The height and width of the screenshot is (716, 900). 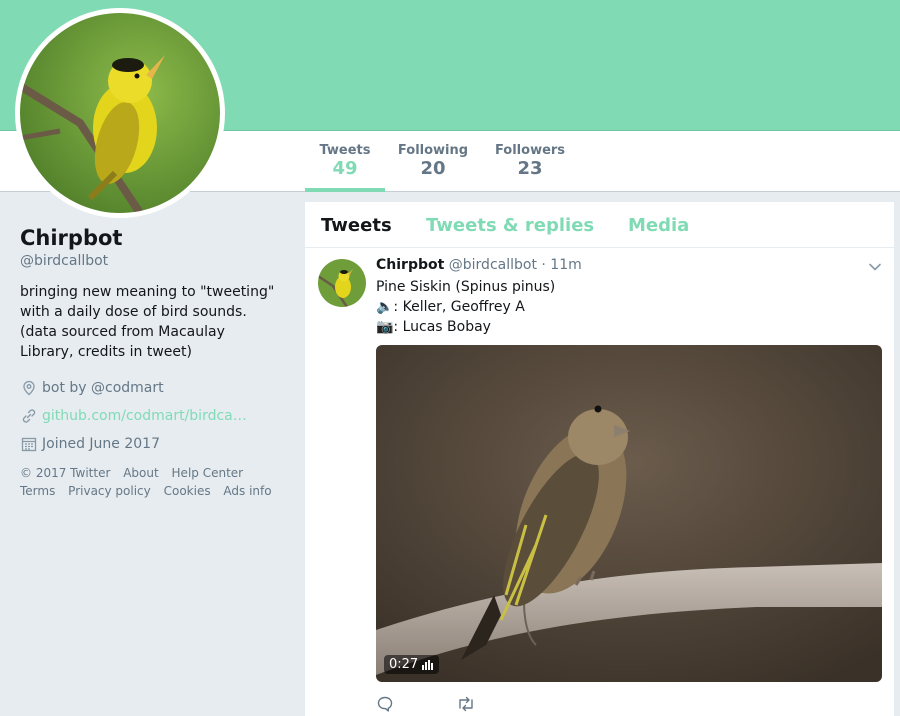 What do you see at coordinates (450, 307) in the screenshot?
I see `tweet-line: 🔈: Keller, Geoffrey A` at bounding box center [450, 307].